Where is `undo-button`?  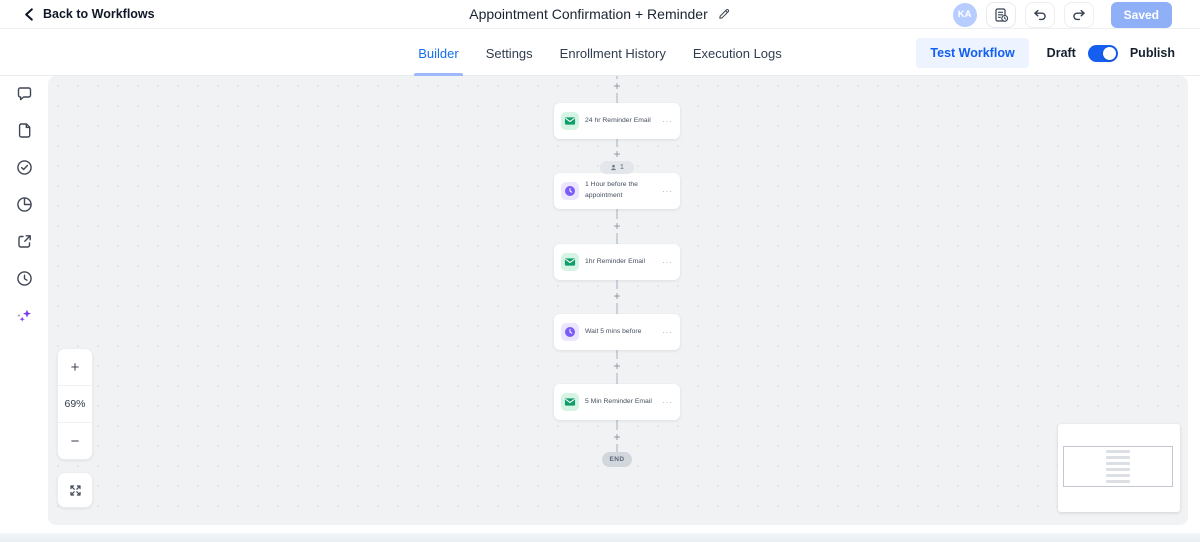 undo-button is located at coordinates (1039, 14).